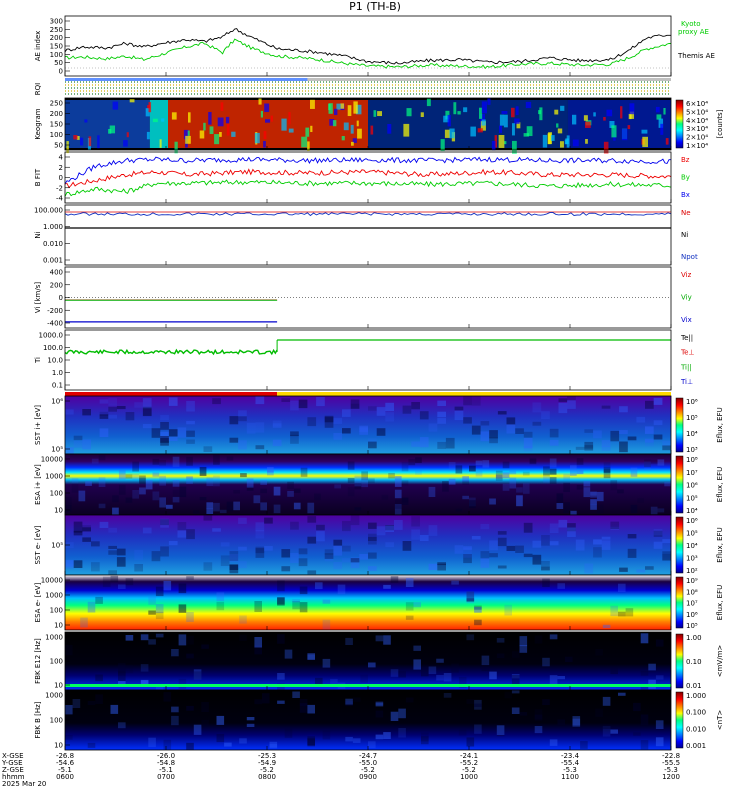 The image size is (750, 800). I want to click on colorbar-unit-esa_elec: Eflux, EFU, so click(720, 602).